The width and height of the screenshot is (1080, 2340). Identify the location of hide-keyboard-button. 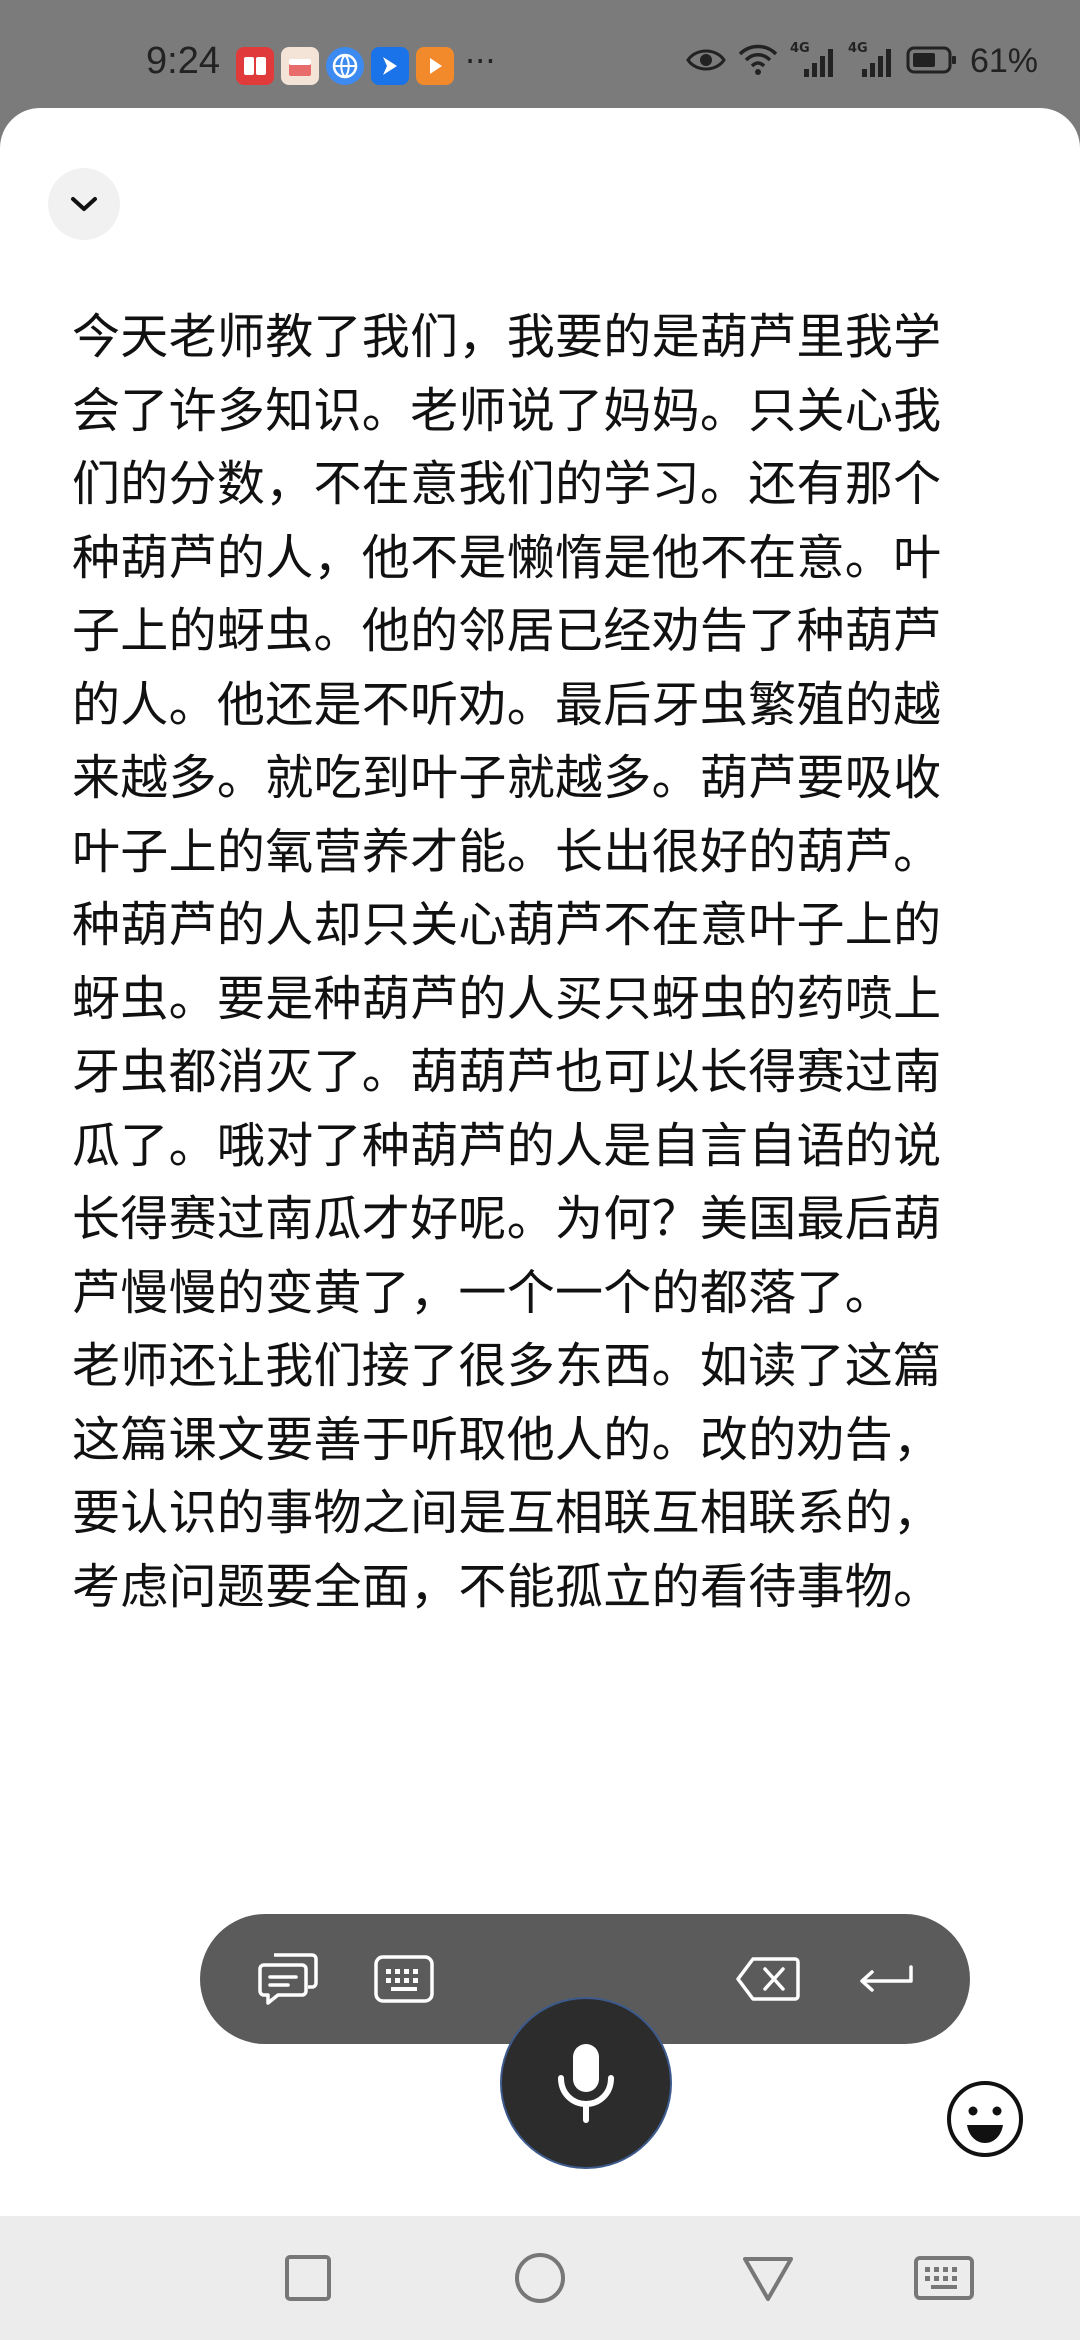
(944, 2278).